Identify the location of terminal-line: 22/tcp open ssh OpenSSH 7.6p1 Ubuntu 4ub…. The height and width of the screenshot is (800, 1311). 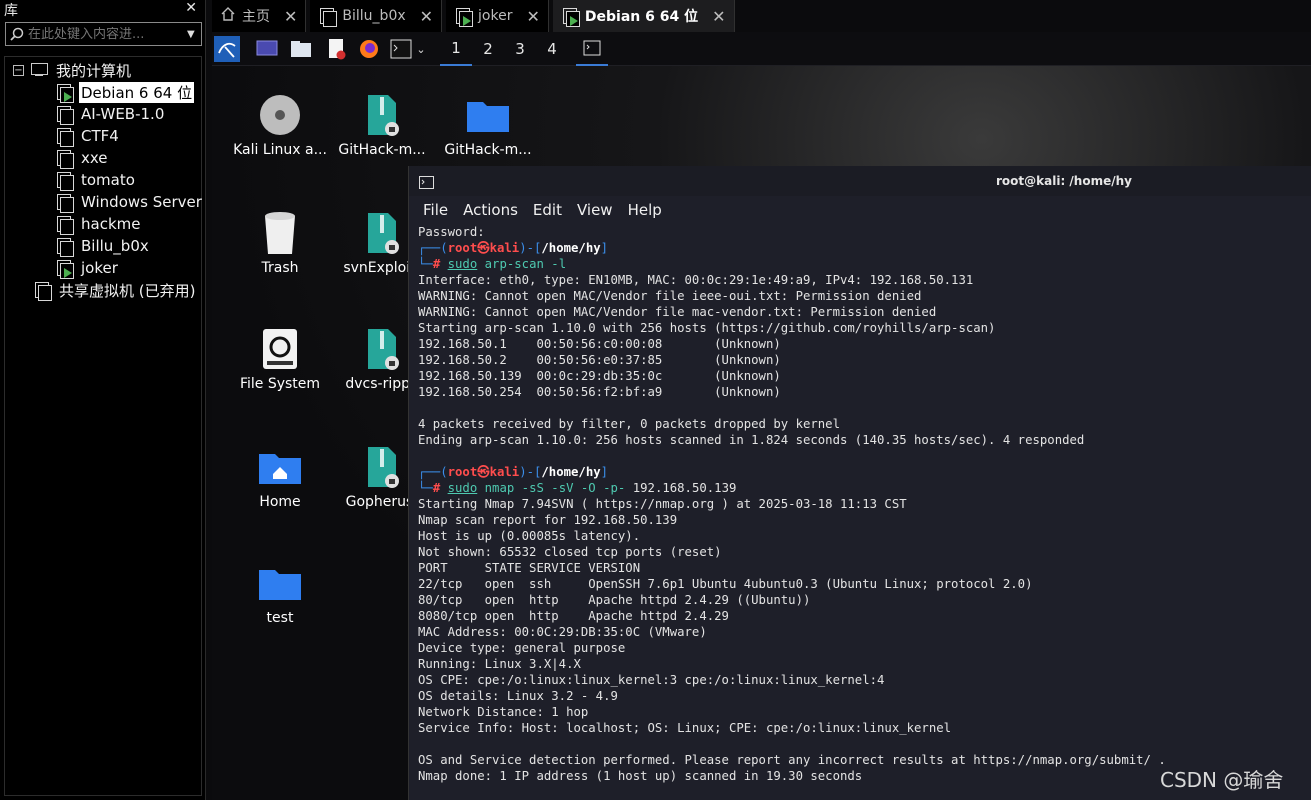
(725, 584).